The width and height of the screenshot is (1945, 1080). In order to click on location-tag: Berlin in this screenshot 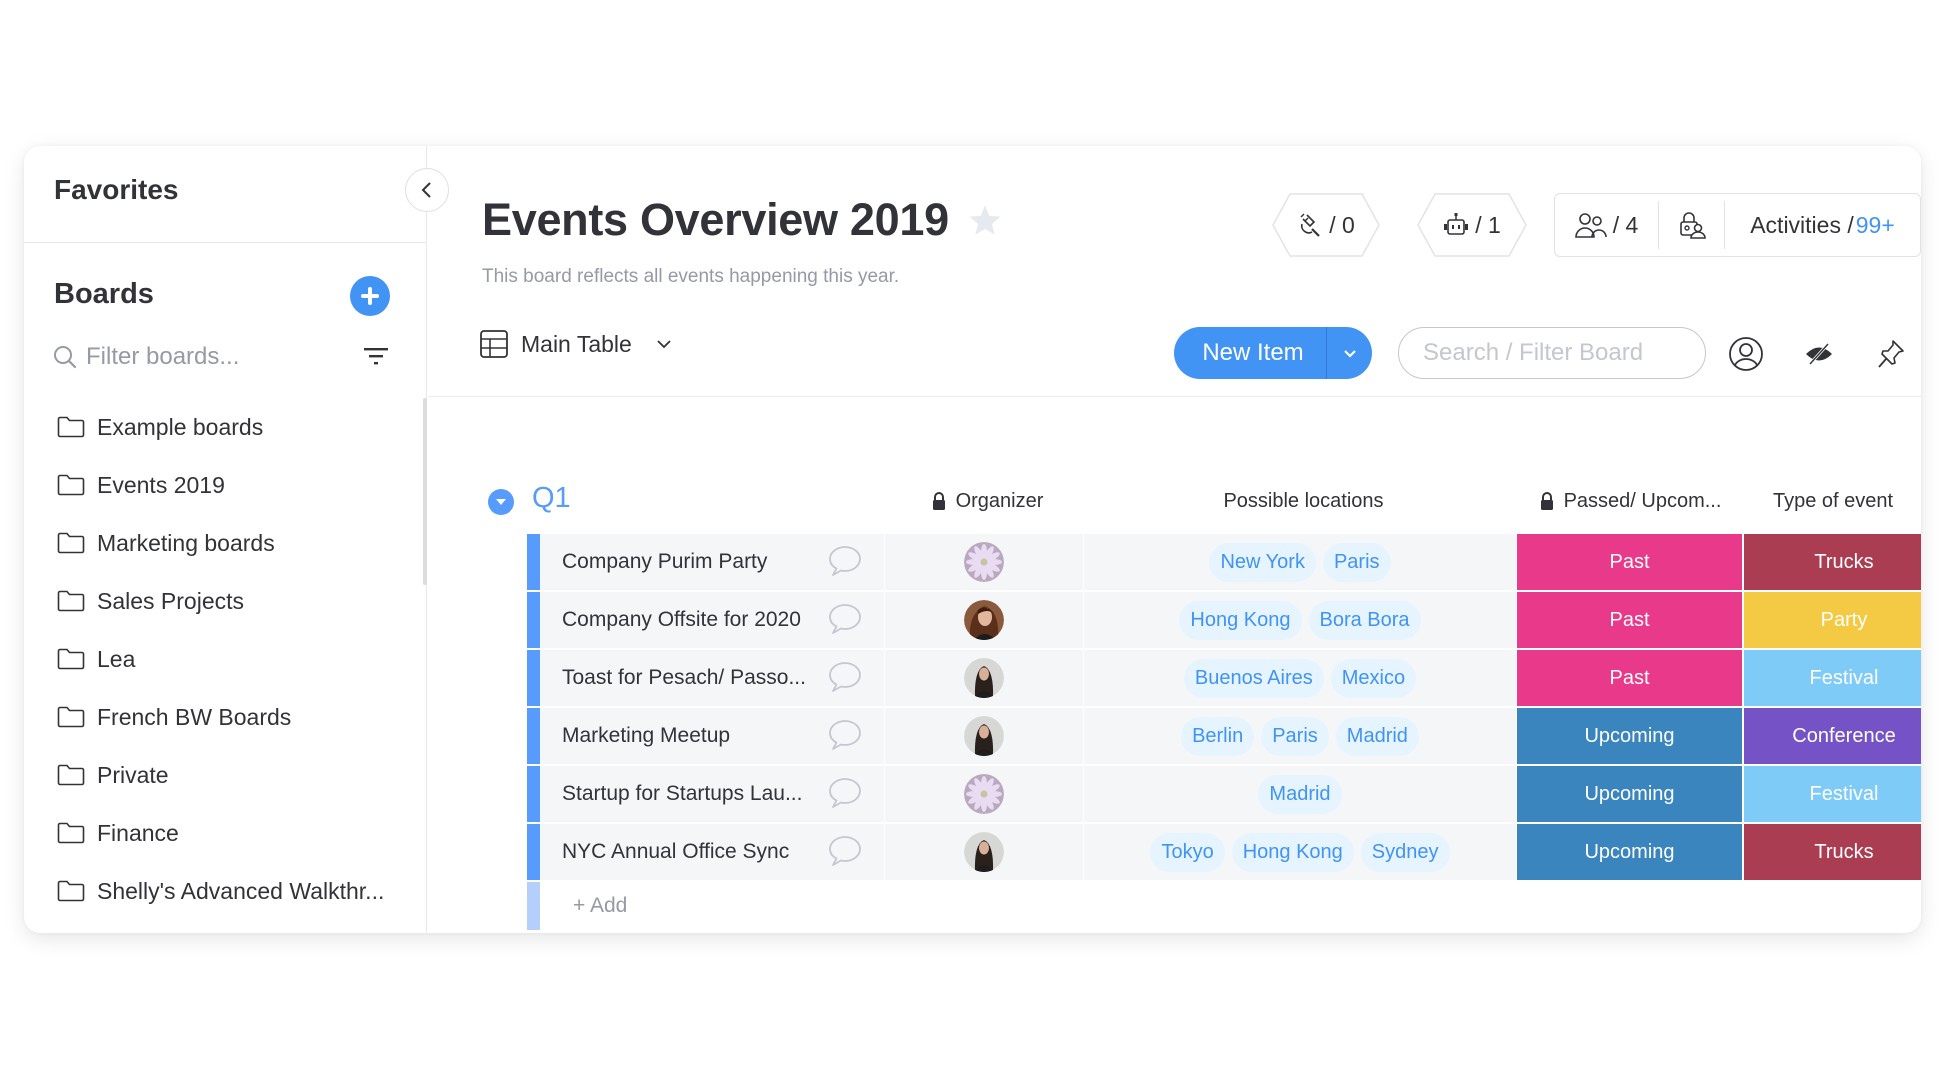, I will do `click(1218, 736)`.